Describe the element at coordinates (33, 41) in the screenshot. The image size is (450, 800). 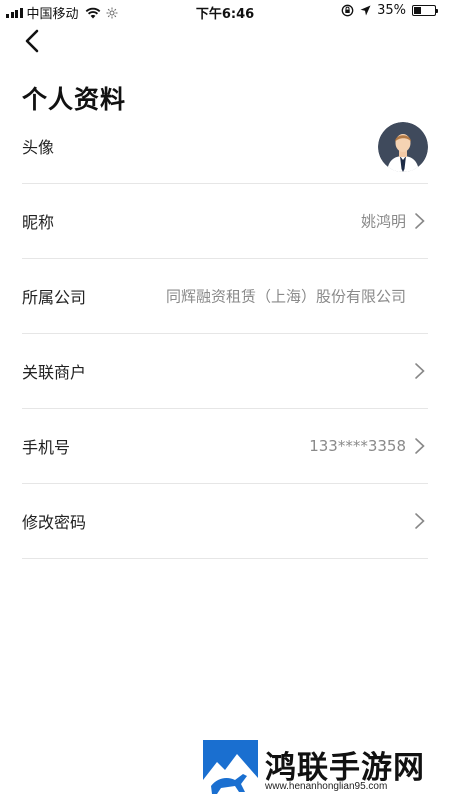
I see `chevron-left-icon` at that location.